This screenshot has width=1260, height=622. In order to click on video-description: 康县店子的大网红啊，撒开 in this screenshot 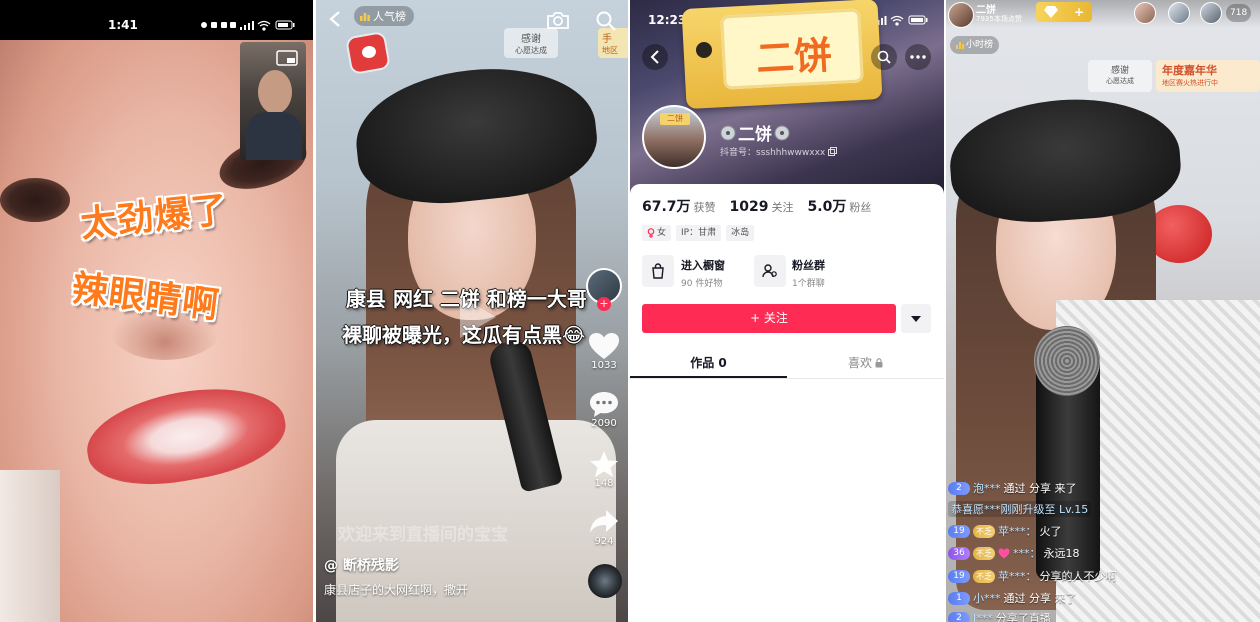, I will do `click(396, 590)`.